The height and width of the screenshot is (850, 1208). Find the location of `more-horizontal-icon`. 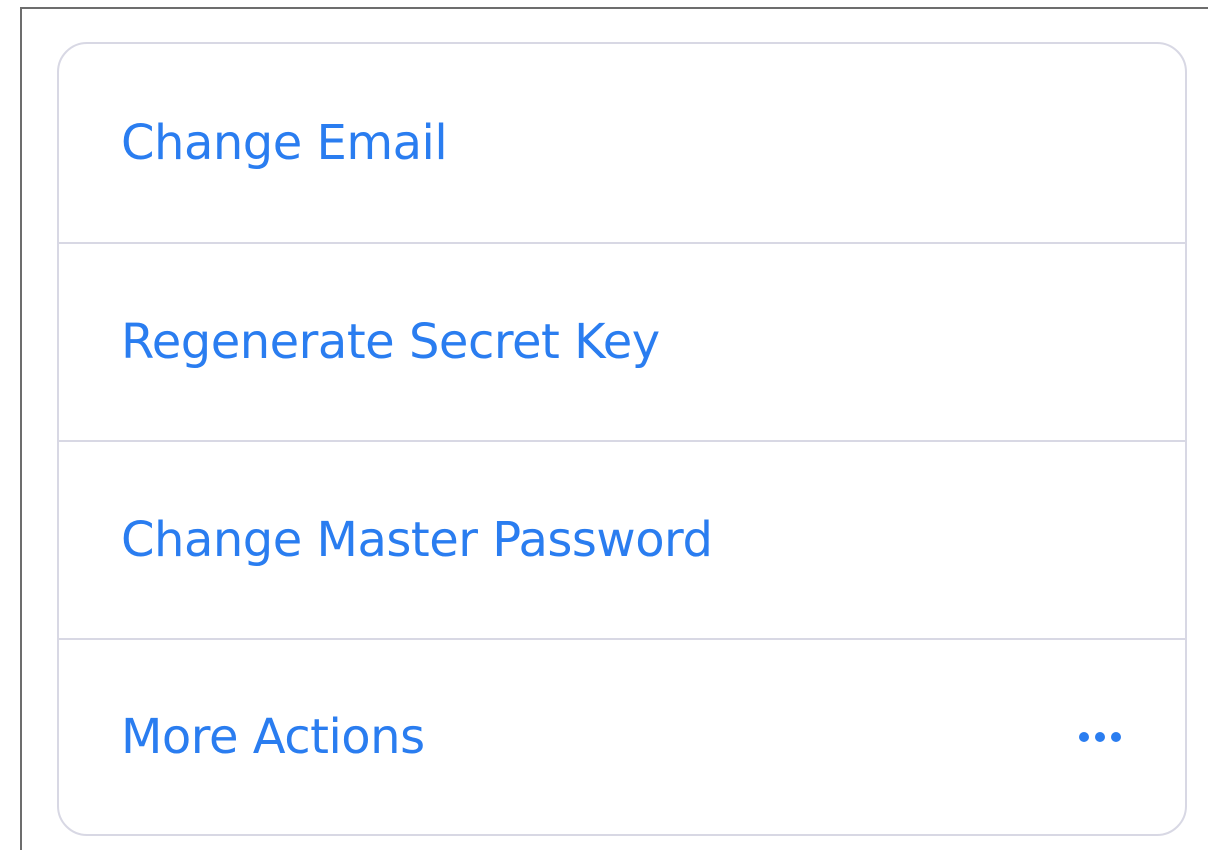

more-horizontal-icon is located at coordinates (1100, 737).